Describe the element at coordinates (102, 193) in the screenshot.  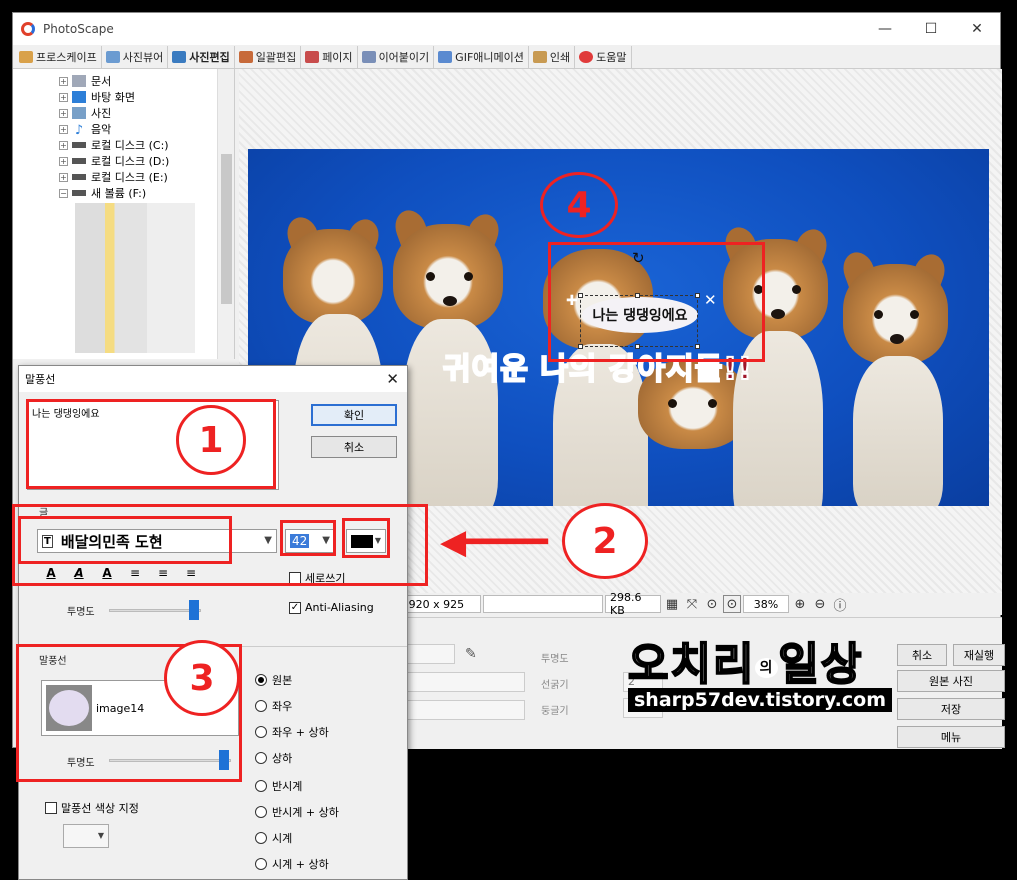
I see `tree-item-drive-f: − 새 볼륨 (F:)` at that location.